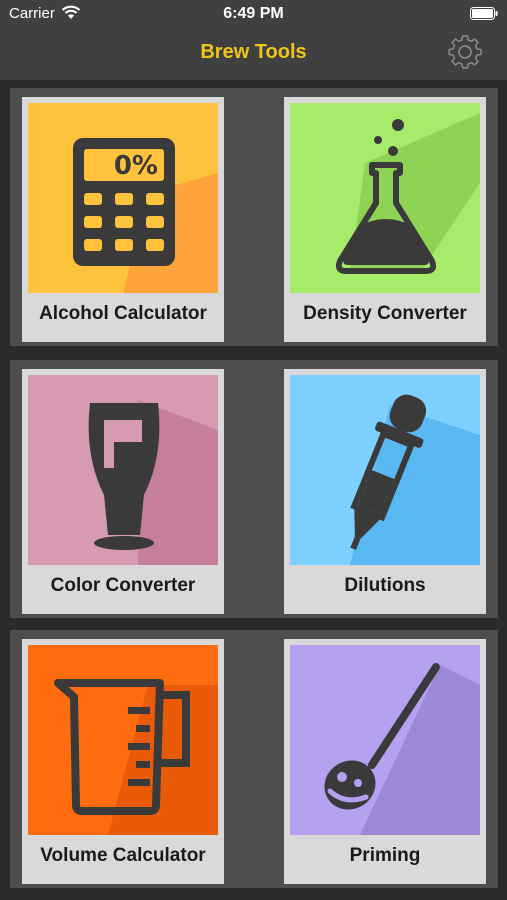  What do you see at coordinates (385, 585) in the screenshot?
I see `tile-label: Dilutions` at bounding box center [385, 585].